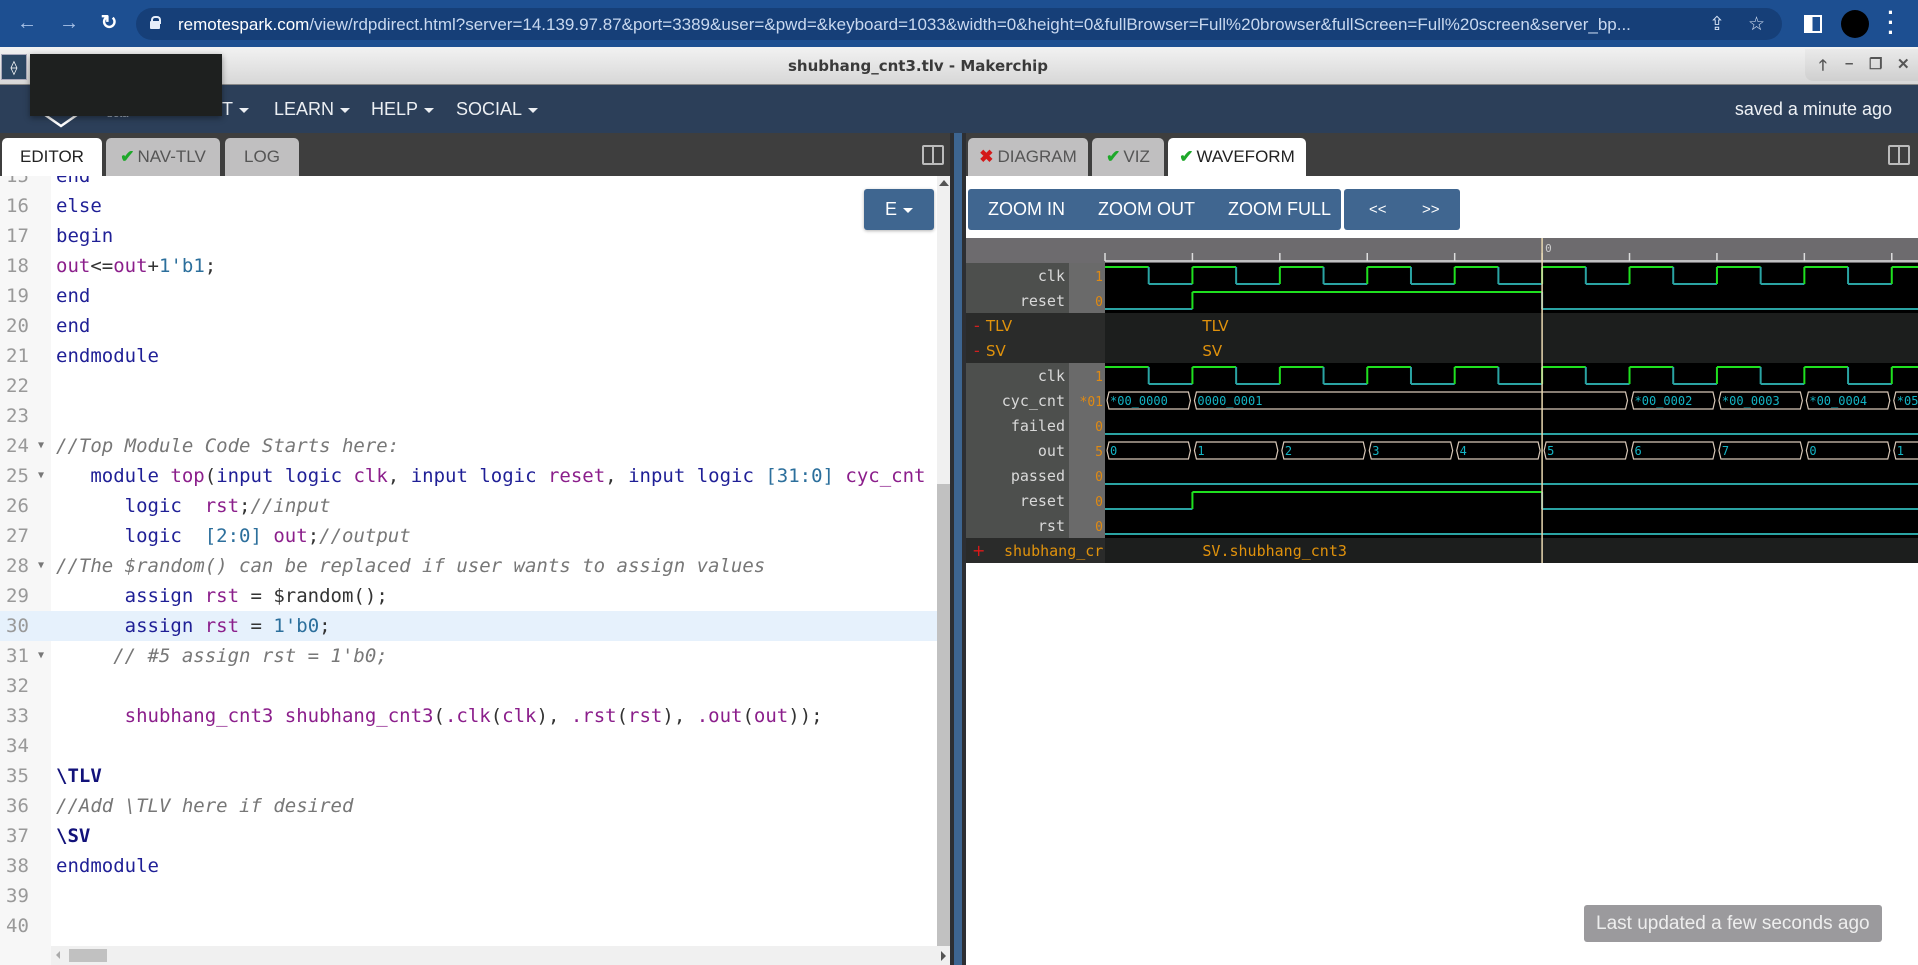  What do you see at coordinates (1891, 23) in the screenshot?
I see `browser-menu-icon: · · ·` at bounding box center [1891, 23].